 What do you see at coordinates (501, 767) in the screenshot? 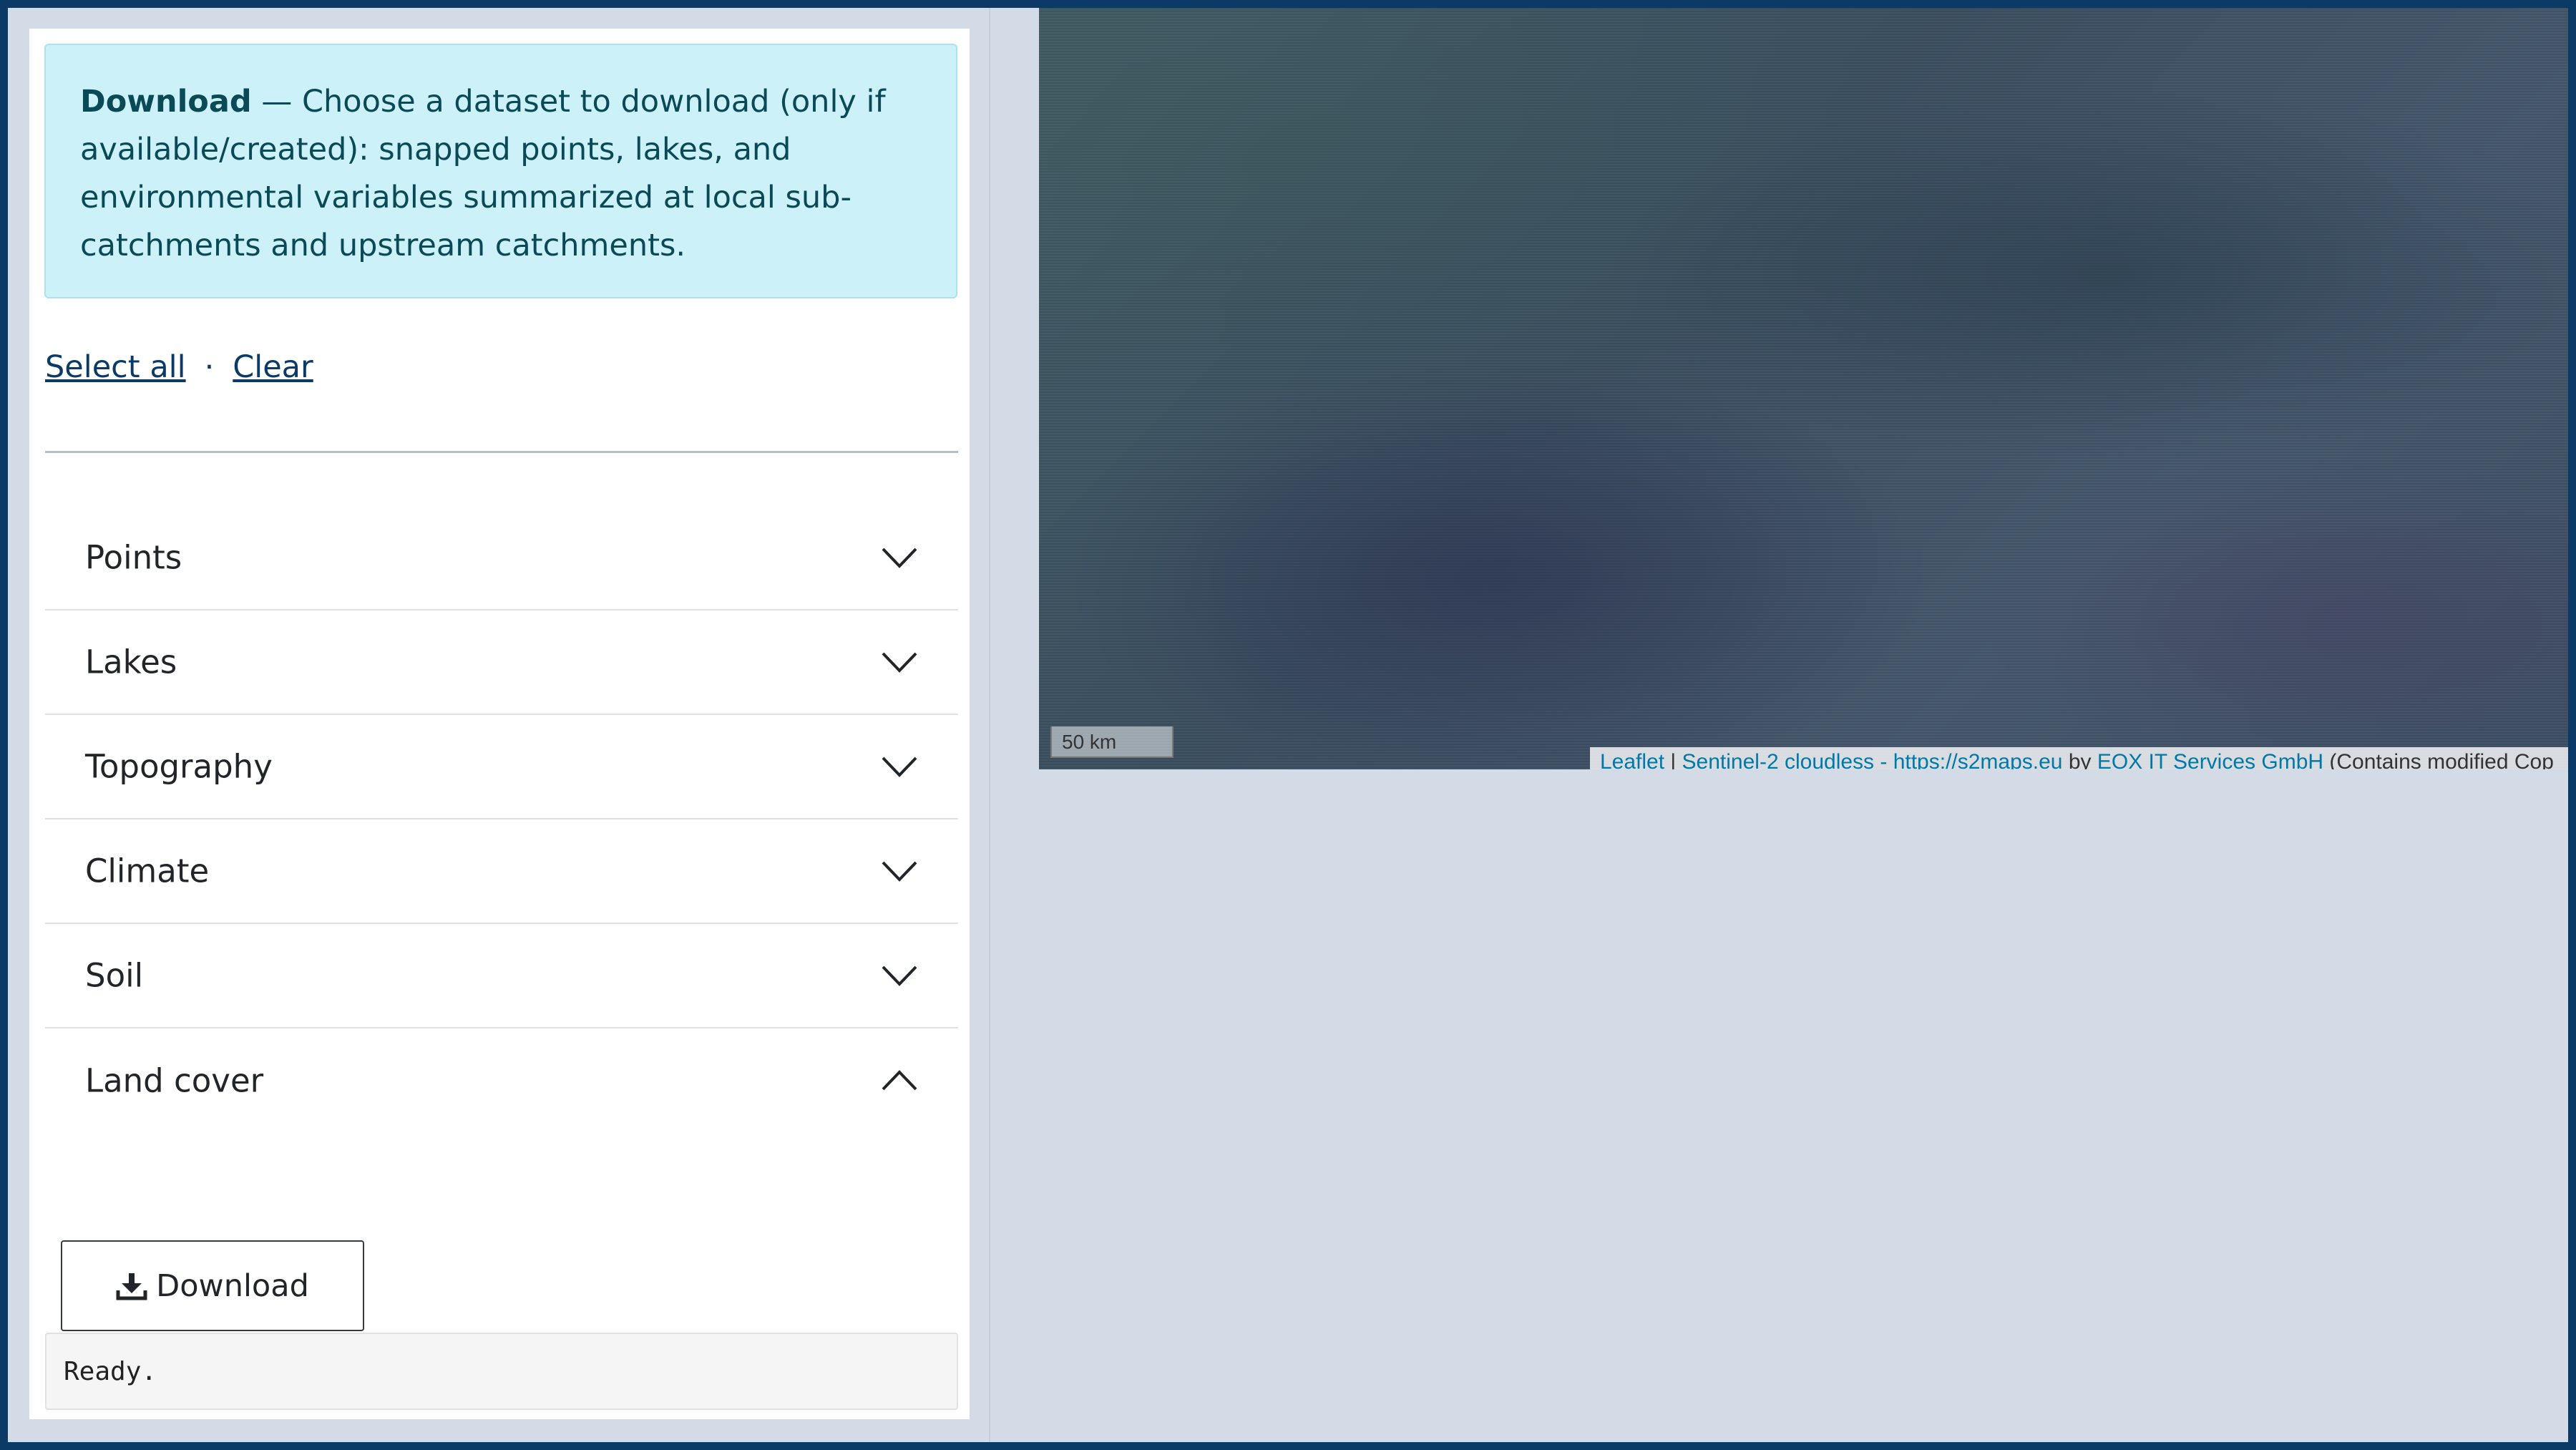
I see `accordion-item-topography: Topography` at bounding box center [501, 767].